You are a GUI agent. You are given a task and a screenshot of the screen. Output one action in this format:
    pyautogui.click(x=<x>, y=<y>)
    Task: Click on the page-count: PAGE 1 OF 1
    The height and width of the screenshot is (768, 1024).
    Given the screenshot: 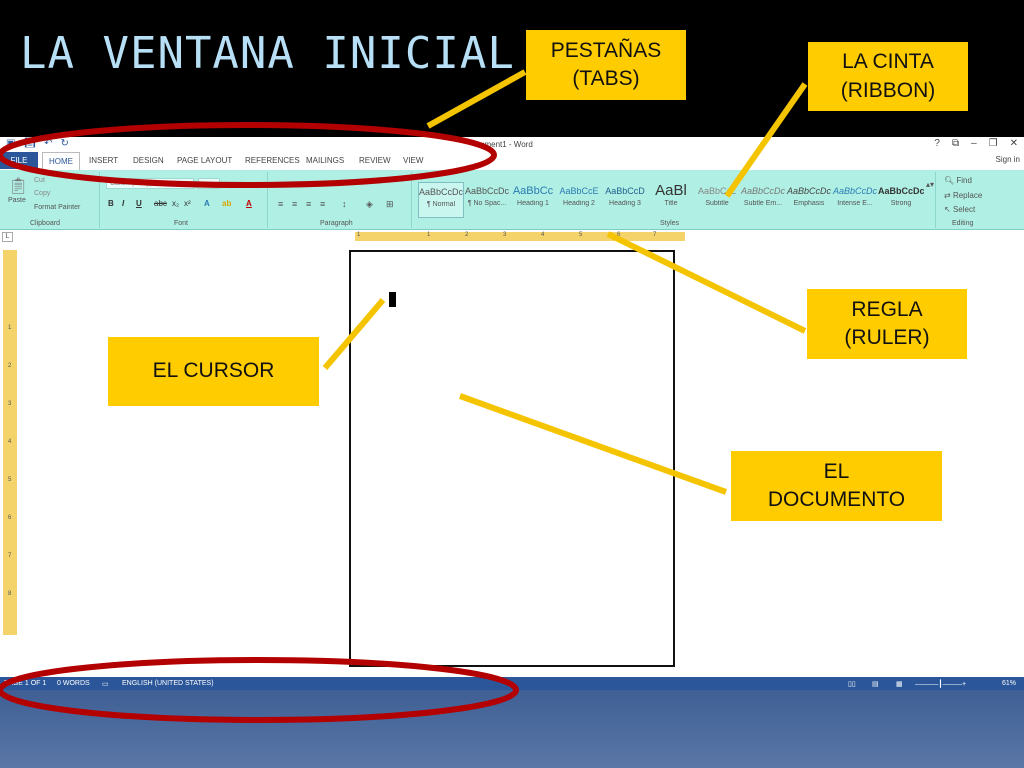 What is the action you would take?
    pyautogui.click(x=25, y=683)
    